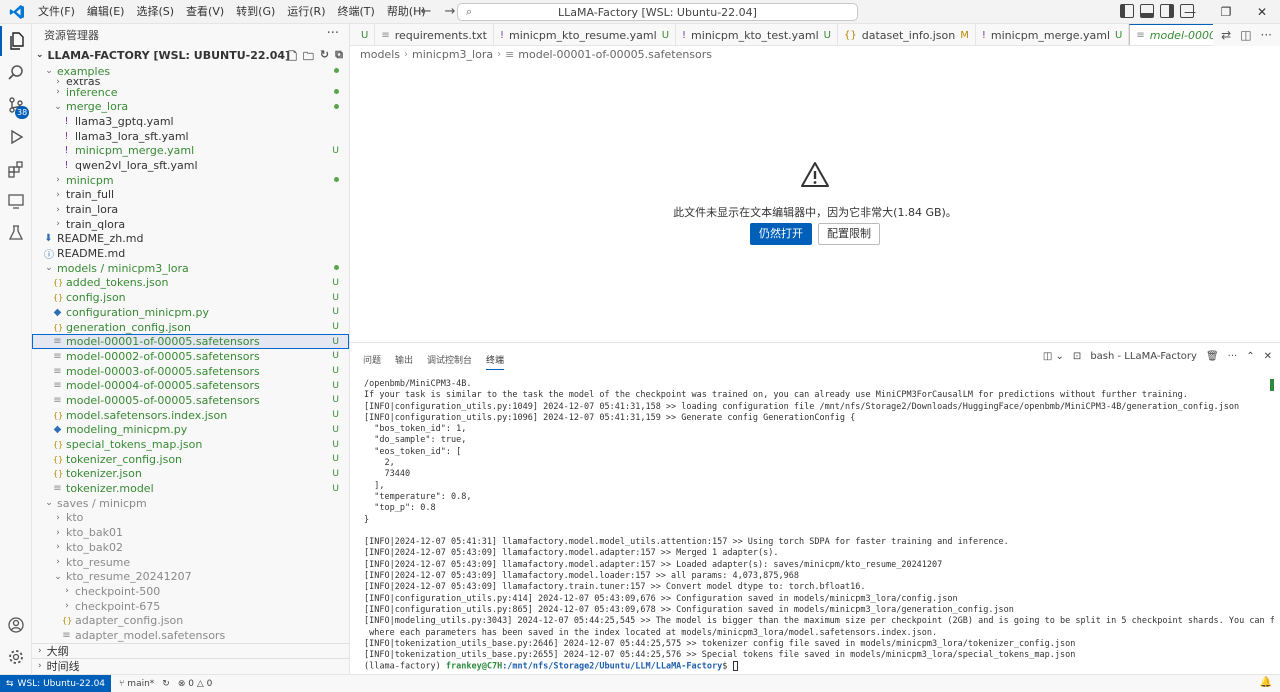  Describe the element at coordinates (757, 34) in the screenshot. I see `editor-tab: ! minicpm_kto_test.yaml U` at that location.